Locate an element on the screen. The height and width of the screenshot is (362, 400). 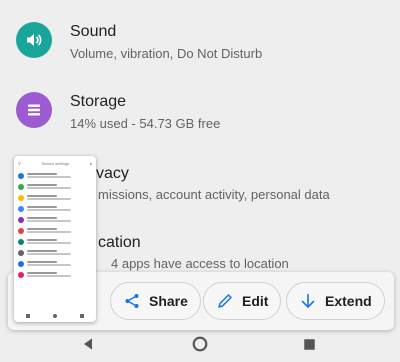
location-title: cation is located at coordinates (119, 242).